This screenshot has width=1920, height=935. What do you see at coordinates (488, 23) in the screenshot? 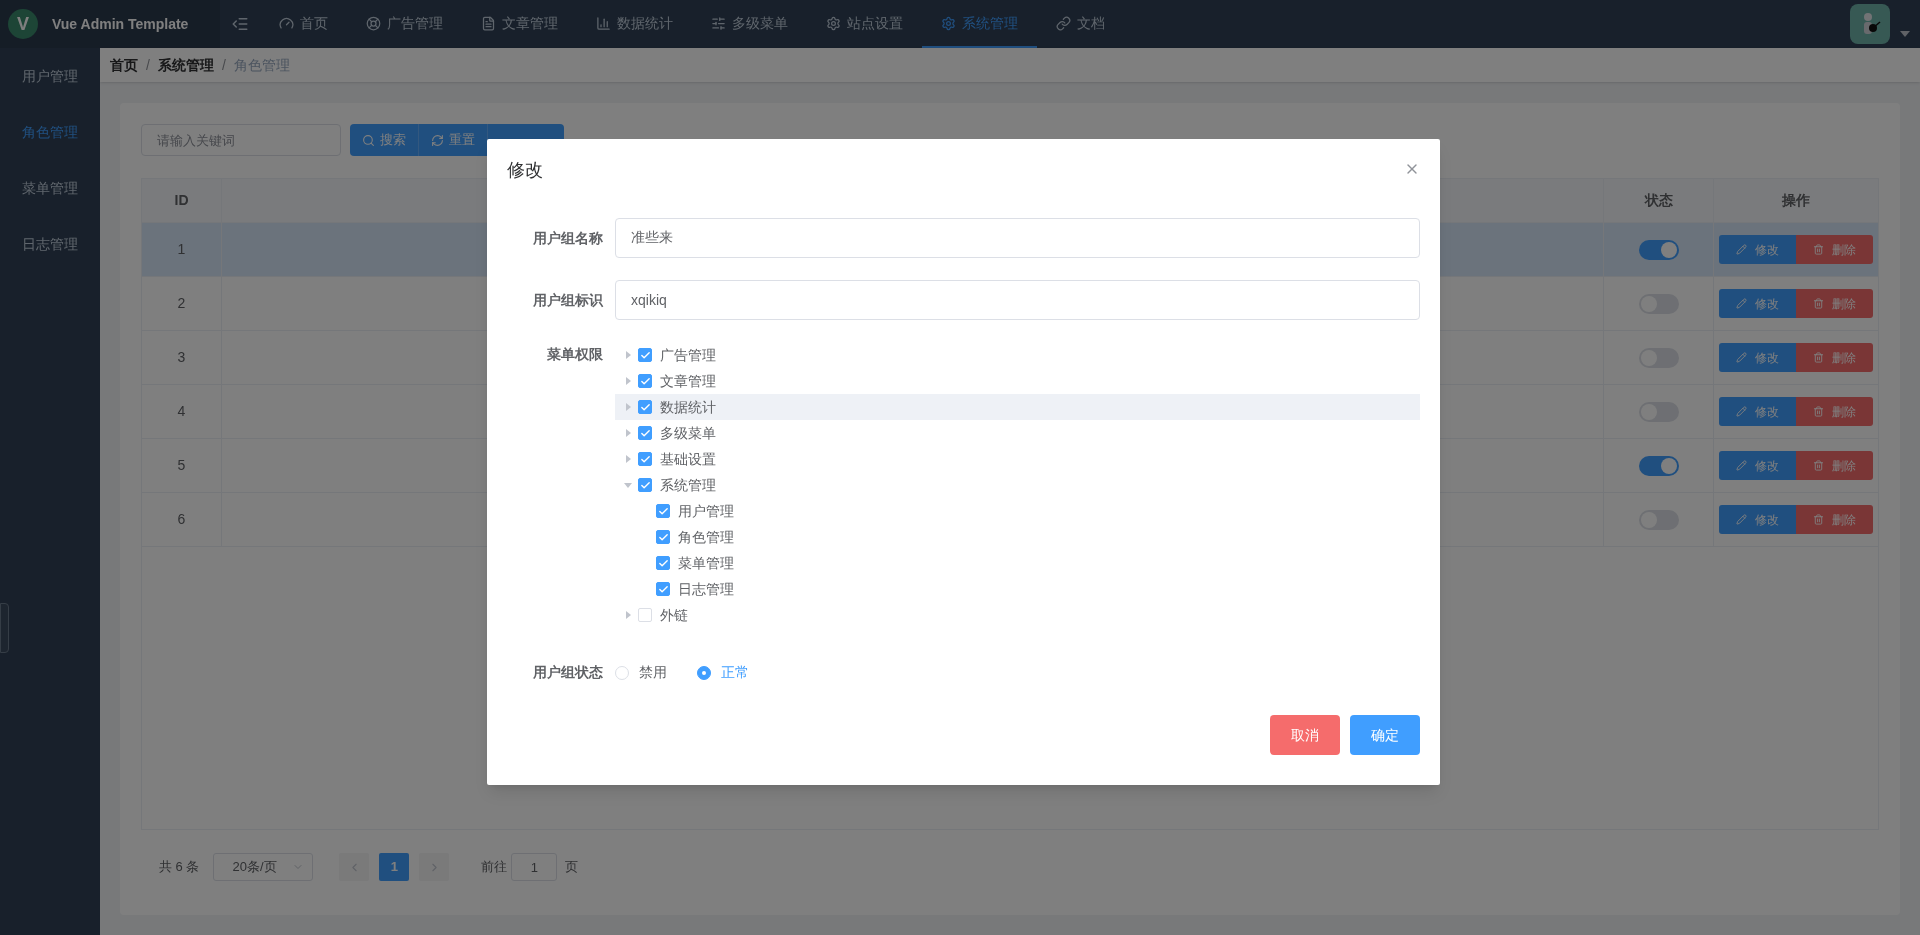
I see `document-icon` at bounding box center [488, 23].